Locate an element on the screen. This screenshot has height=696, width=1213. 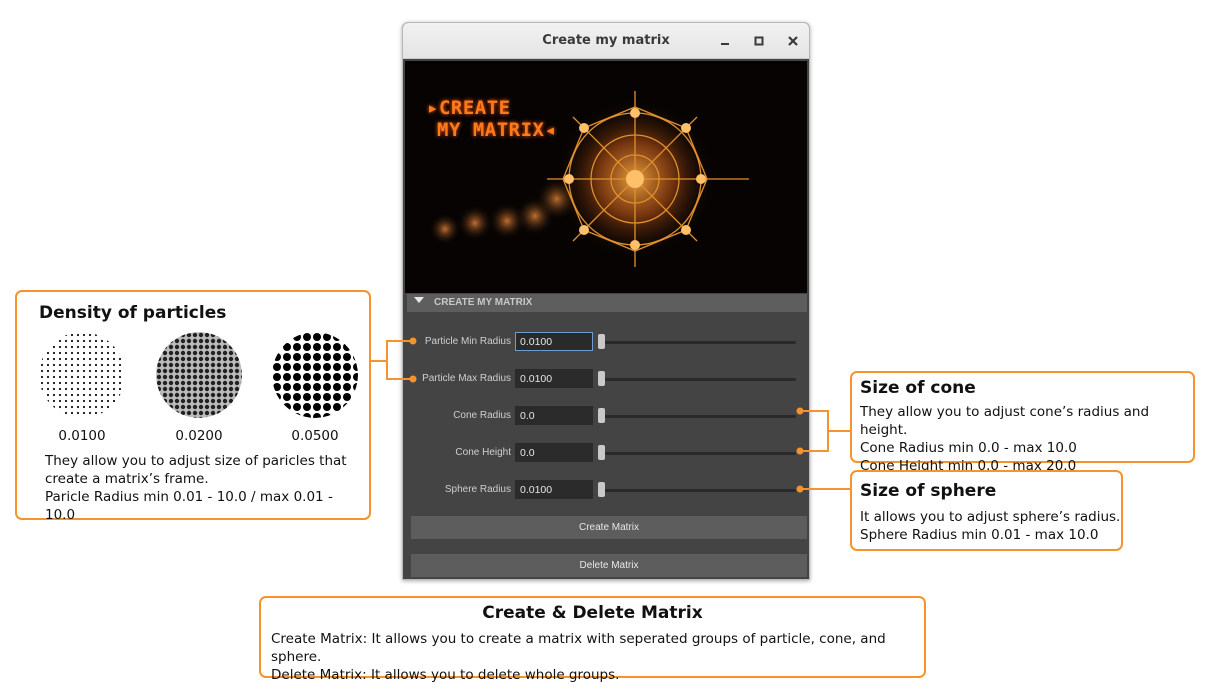
cone-height-row: Cone Height 0.0 is located at coordinates (606, 453).